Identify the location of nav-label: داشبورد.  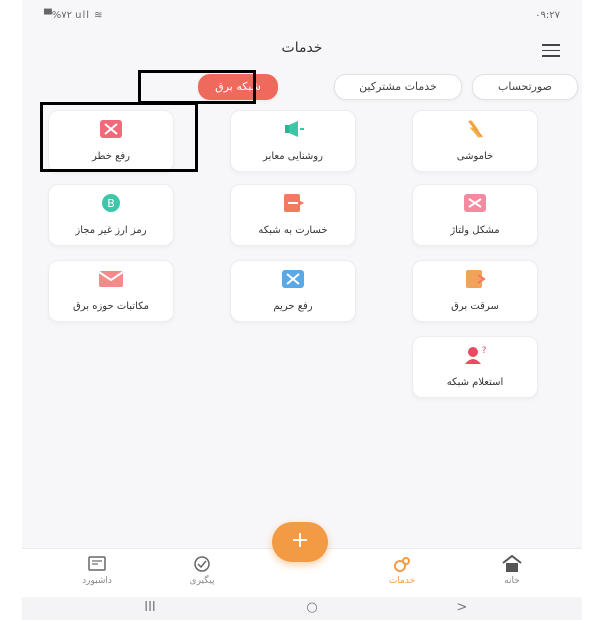
(97, 581).